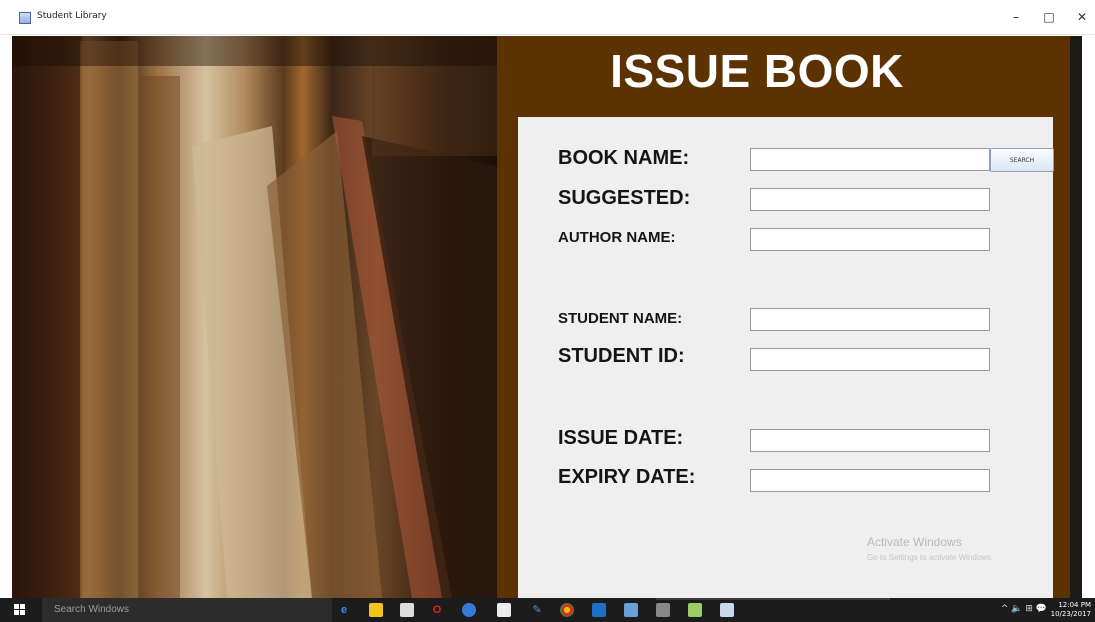  What do you see at coordinates (407, 610) in the screenshot?
I see `store-icon` at bounding box center [407, 610].